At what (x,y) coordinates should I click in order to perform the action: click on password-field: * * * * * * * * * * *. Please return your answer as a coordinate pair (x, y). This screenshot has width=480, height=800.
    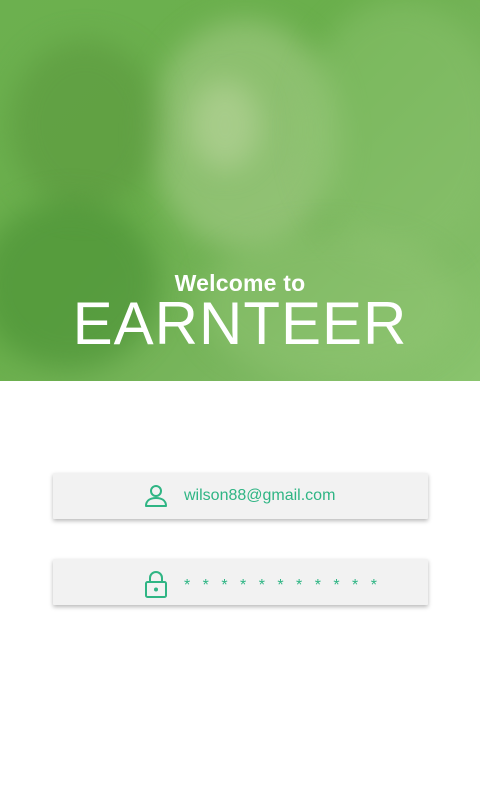
    Looking at the image, I should click on (240, 582).